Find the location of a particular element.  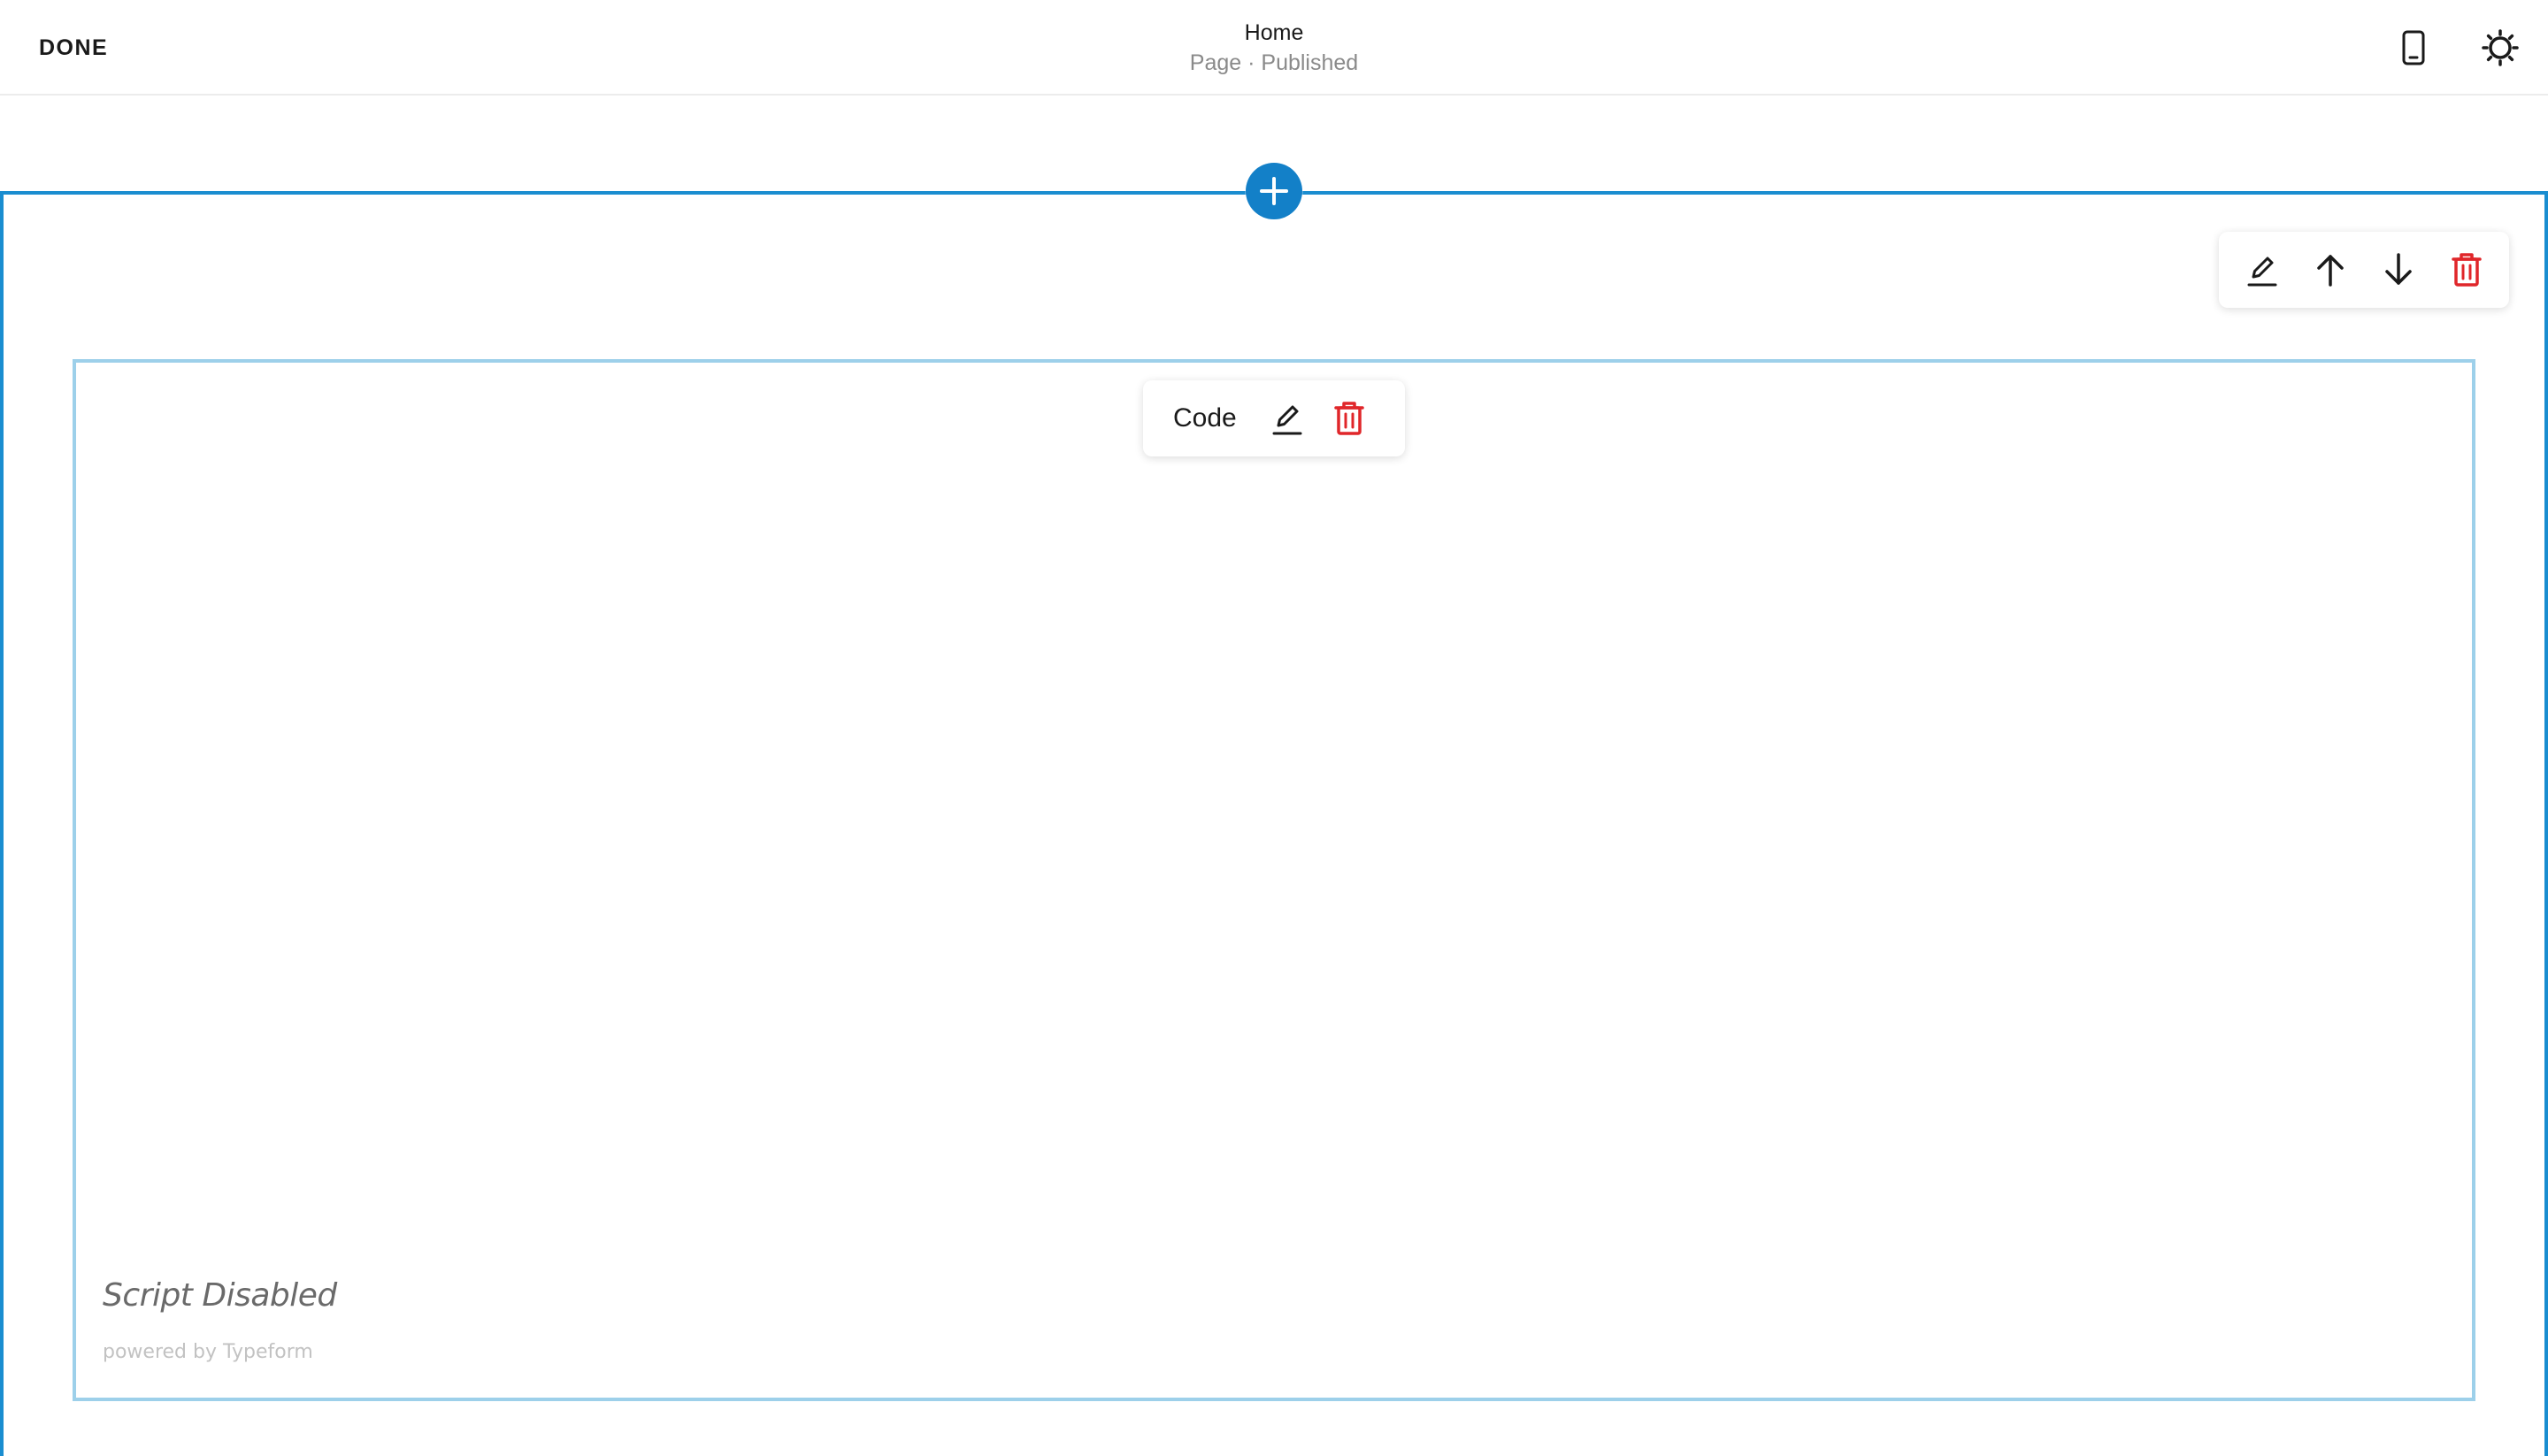

arrow-up-icon is located at coordinates (2330, 271).